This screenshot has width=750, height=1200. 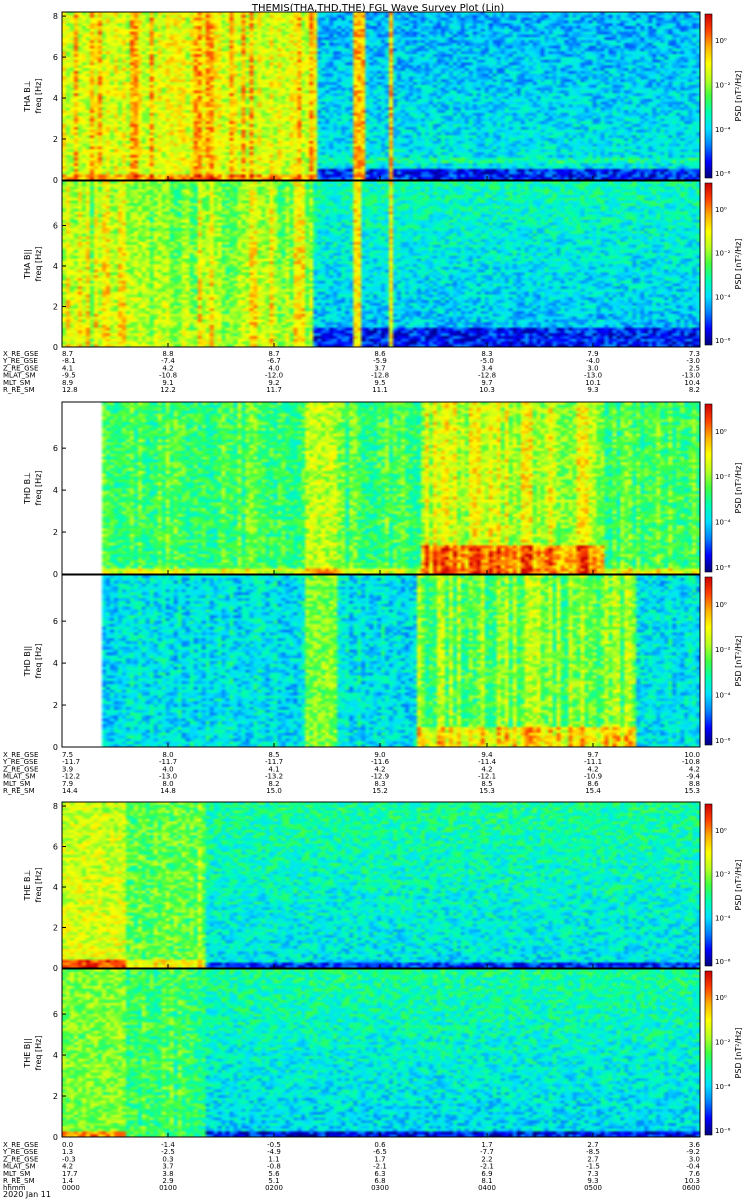 I want to click on ephemeris-value: 0600, so click(x=691, y=1188).